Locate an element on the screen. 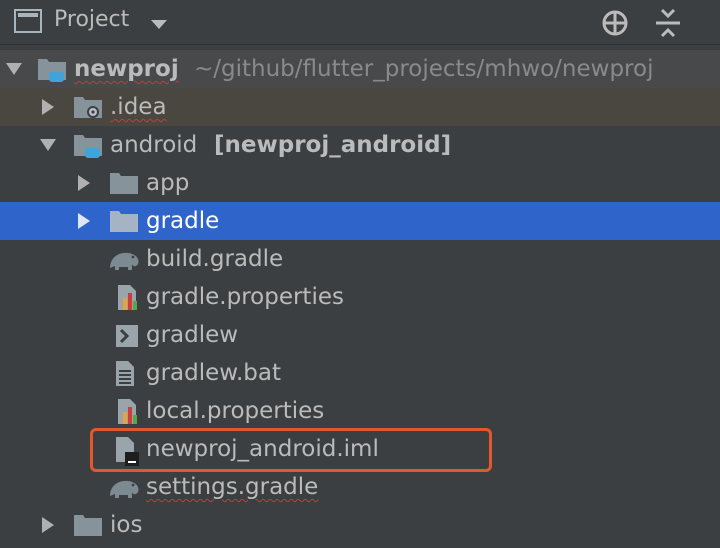 The image size is (720, 548). tree-label: gradle is located at coordinates (183, 221).